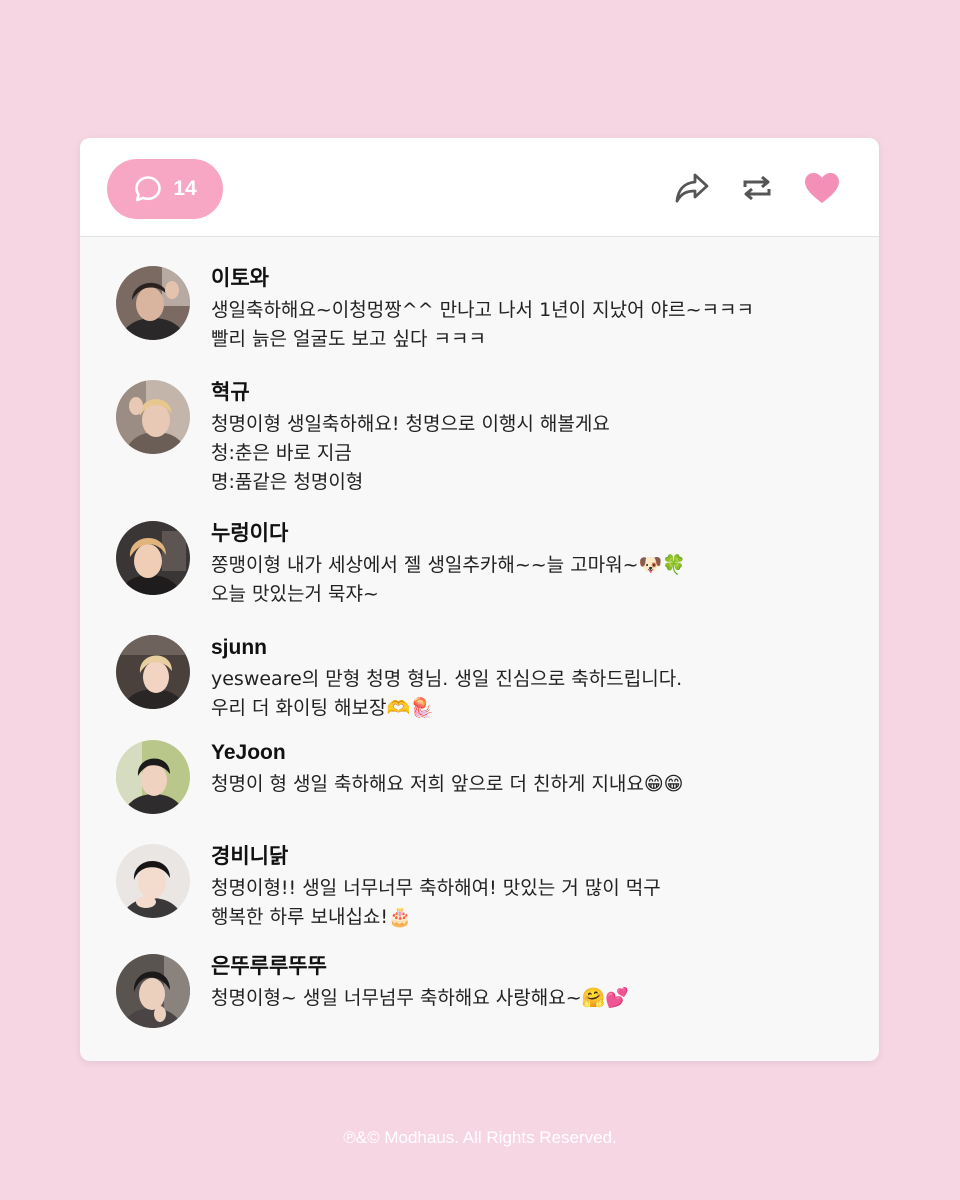  What do you see at coordinates (410, 424) in the screenshot?
I see `comment-text-line: 청명이형 생일축하해요! 청명으로 이행시 해볼게요` at bounding box center [410, 424].